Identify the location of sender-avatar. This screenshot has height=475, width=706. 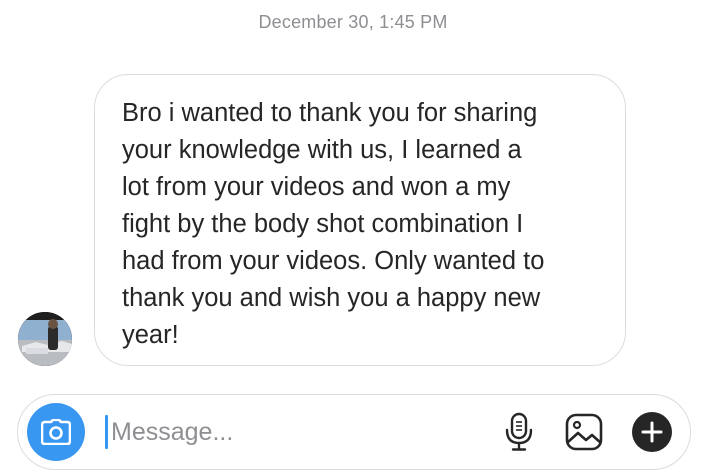
(45, 339).